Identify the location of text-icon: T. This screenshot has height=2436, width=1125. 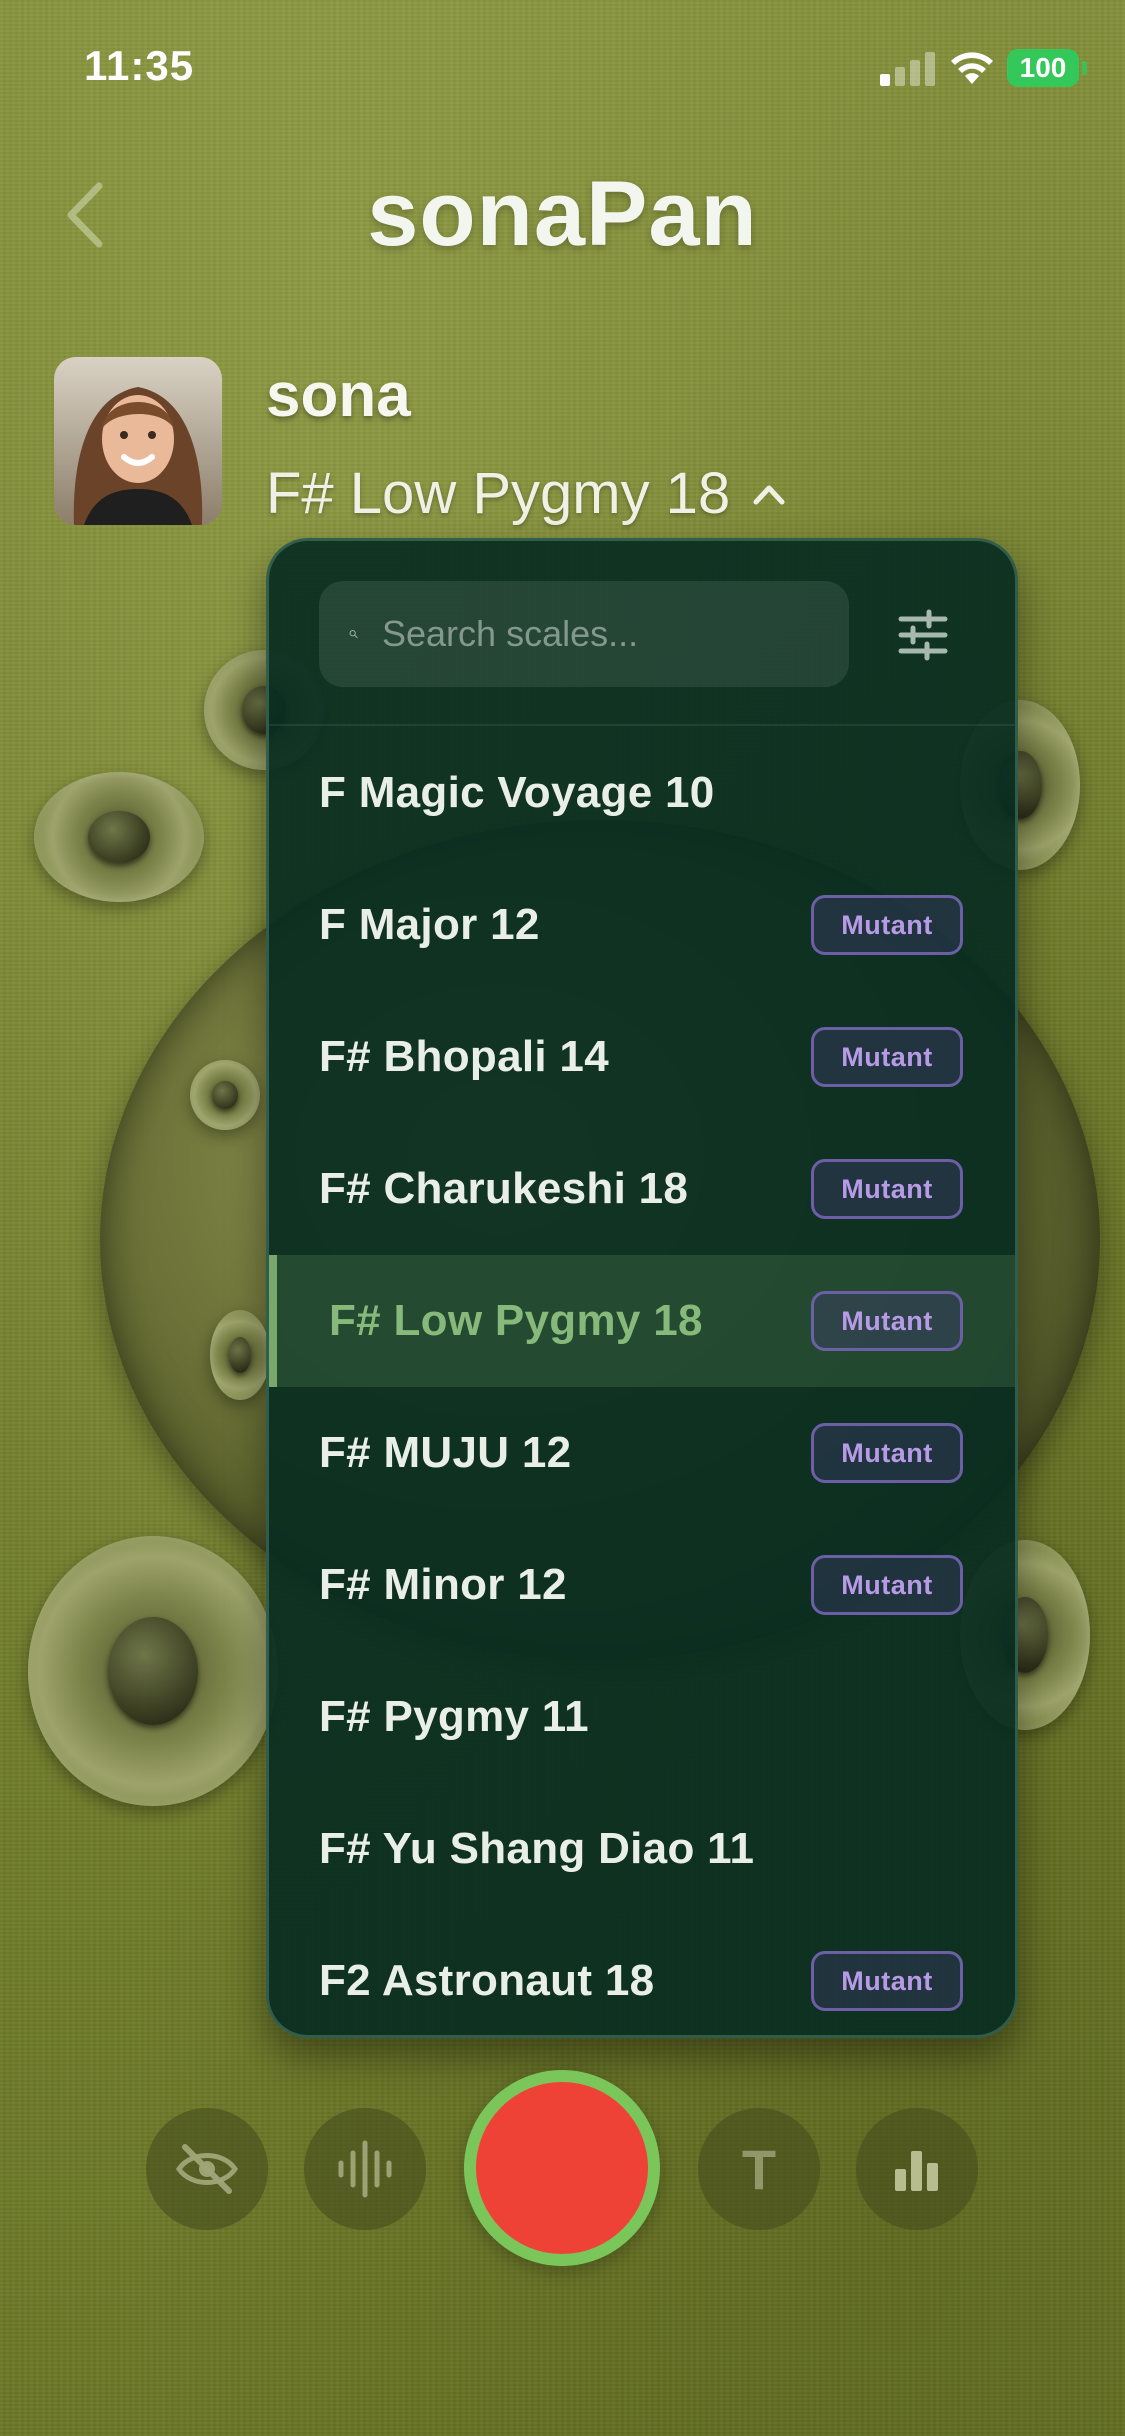
(759, 2169).